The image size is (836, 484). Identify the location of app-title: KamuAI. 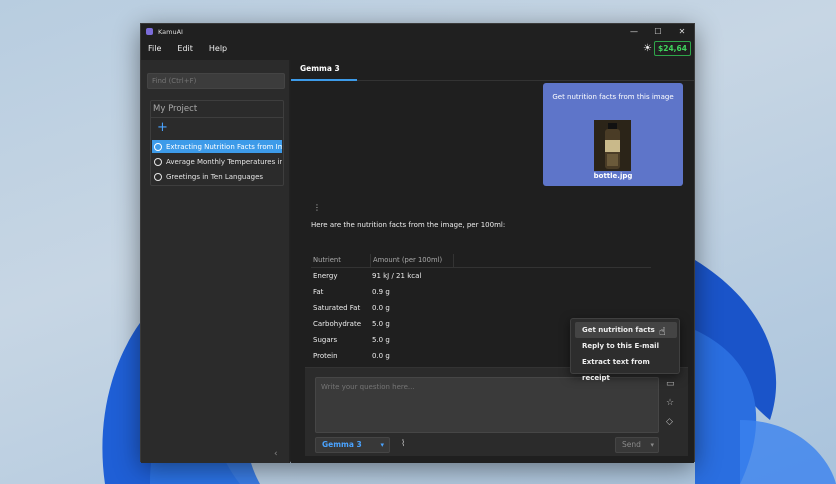
(170, 31).